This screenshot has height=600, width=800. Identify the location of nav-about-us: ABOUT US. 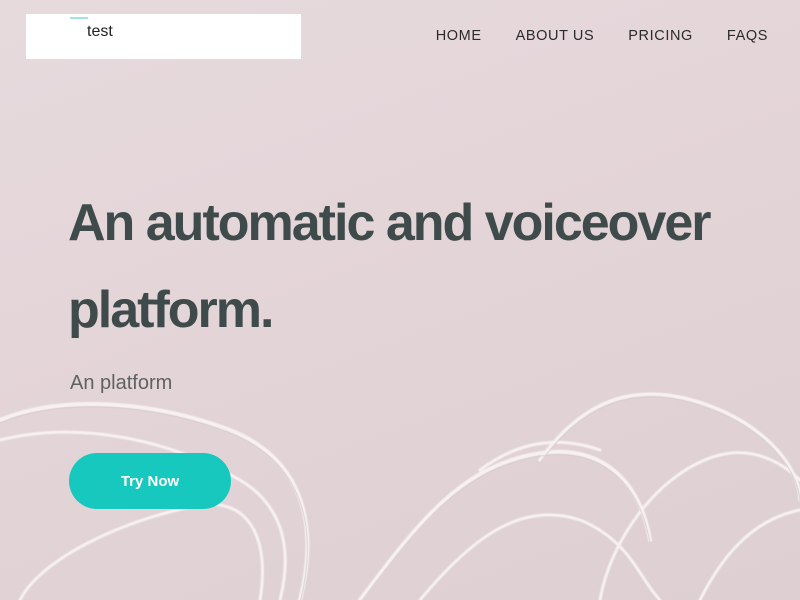
(555, 36).